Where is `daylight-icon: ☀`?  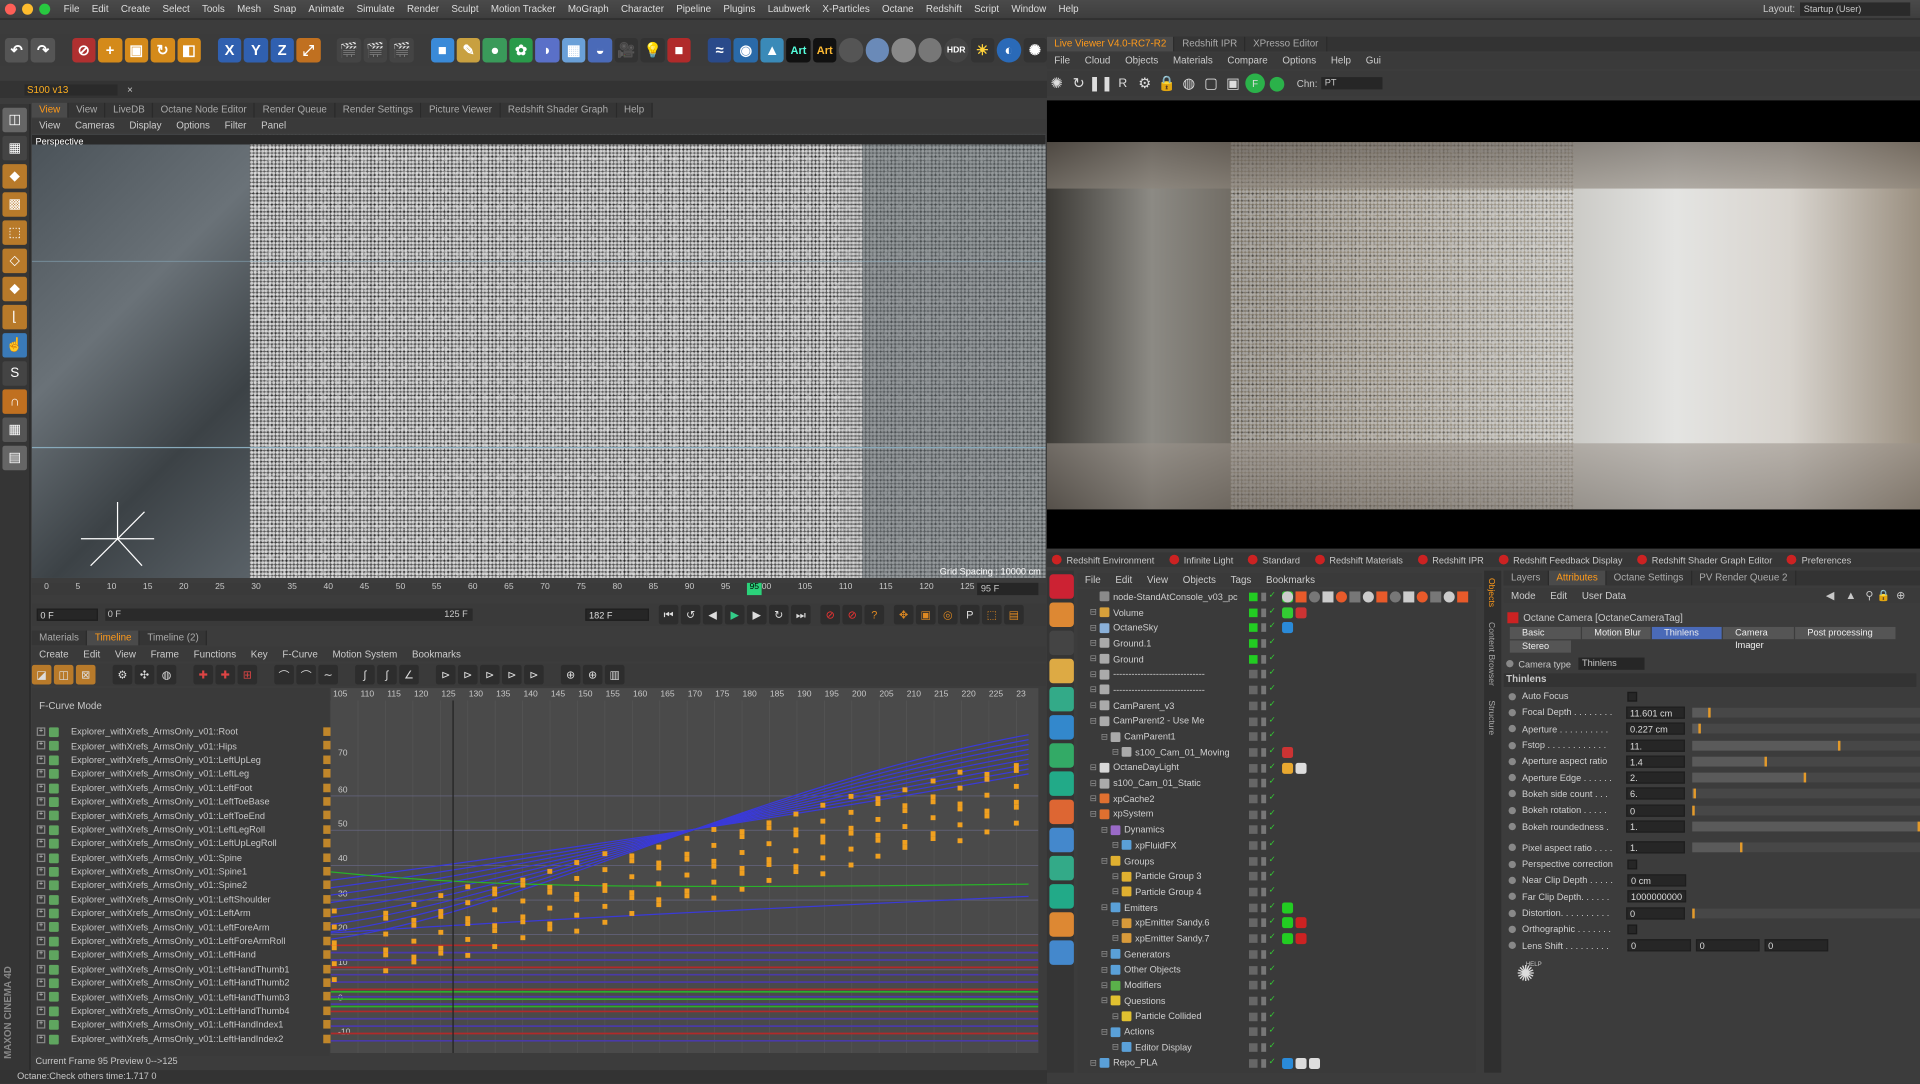
daylight-icon: ☀ is located at coordinates (982, 50).